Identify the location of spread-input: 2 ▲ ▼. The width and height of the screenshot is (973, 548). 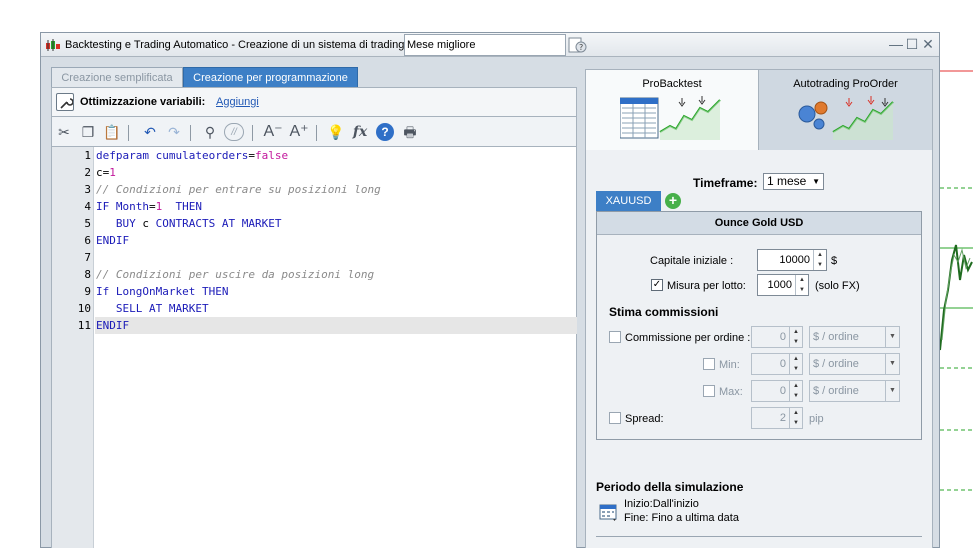
(777, 418).